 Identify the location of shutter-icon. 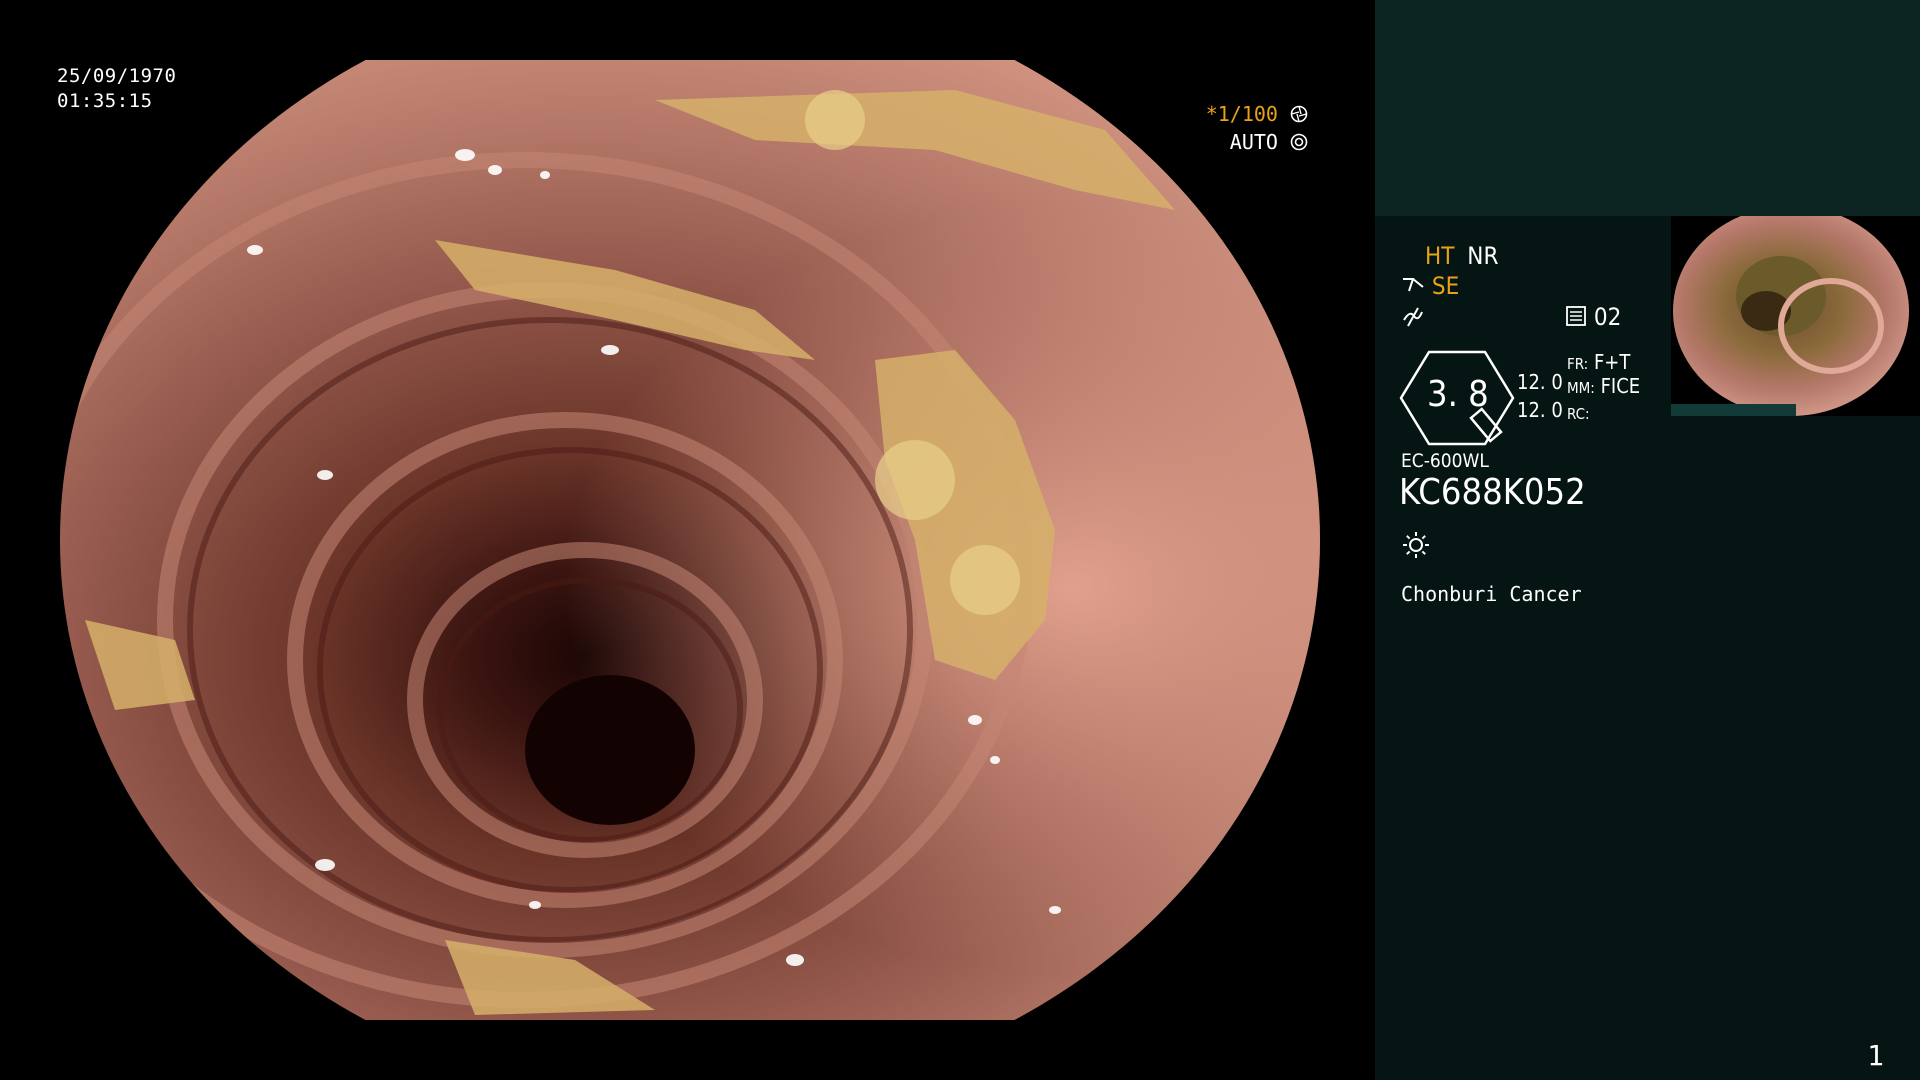
(1299, 114).